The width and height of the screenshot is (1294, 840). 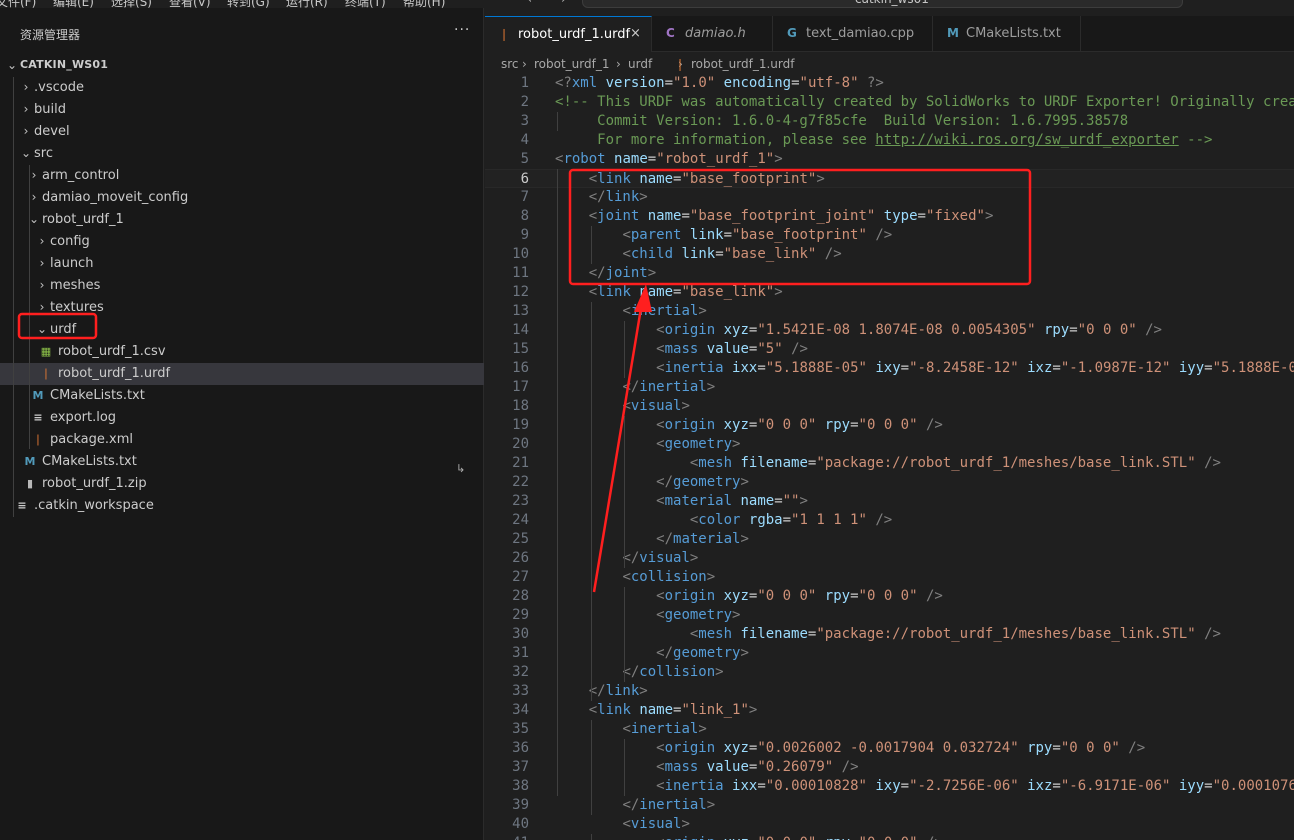 I want to click on tree-folder: › arm_control, so click(x=242, y=176).